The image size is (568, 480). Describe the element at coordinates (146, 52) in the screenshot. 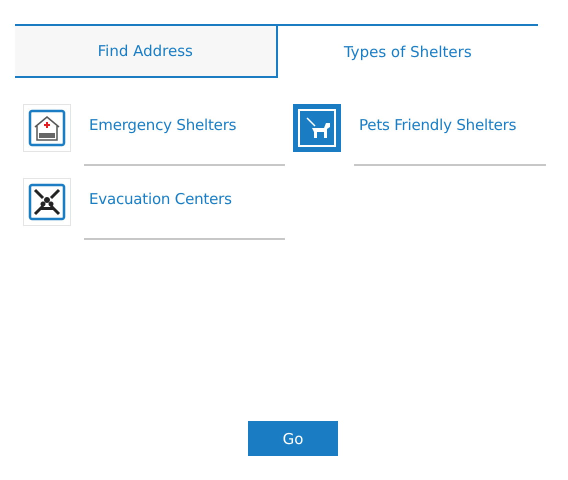

I see `tab: Find Address` at that location.